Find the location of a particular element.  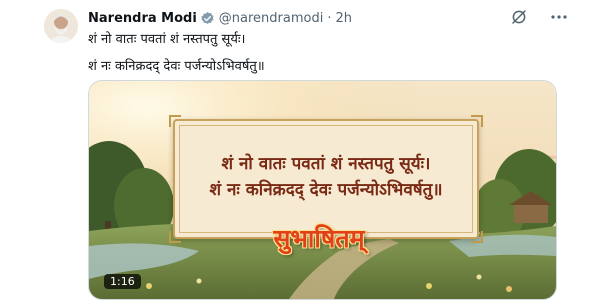

avatar is located at coordinates (61, 26).